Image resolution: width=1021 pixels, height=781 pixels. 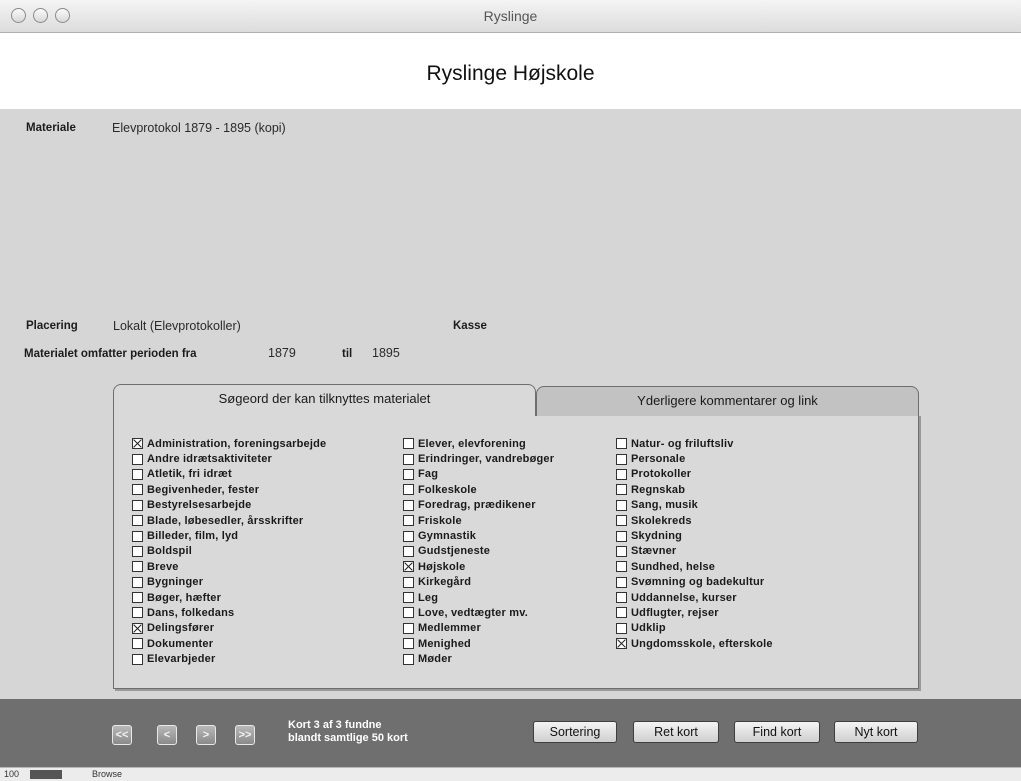 I want to click on zoom-level: 100, so click(x=11, y=774).